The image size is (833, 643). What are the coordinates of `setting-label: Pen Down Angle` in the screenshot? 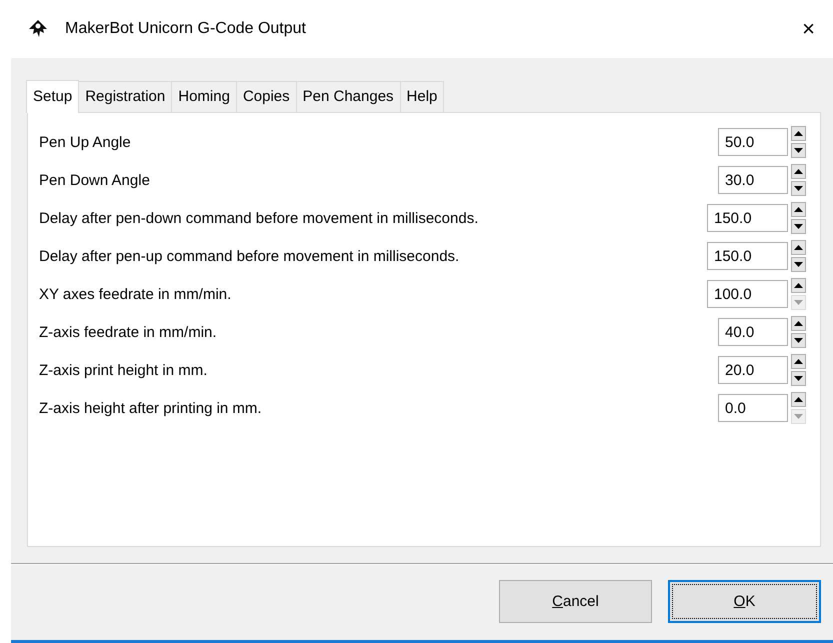 It's located at (95, 180).